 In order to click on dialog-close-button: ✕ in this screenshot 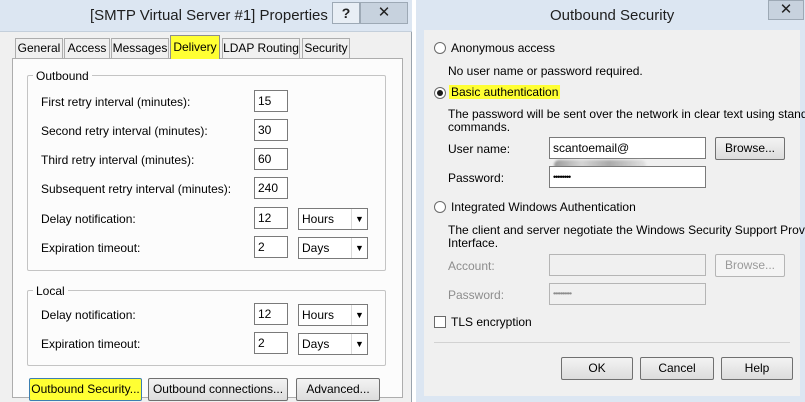, I will do `click(786, 10)`.